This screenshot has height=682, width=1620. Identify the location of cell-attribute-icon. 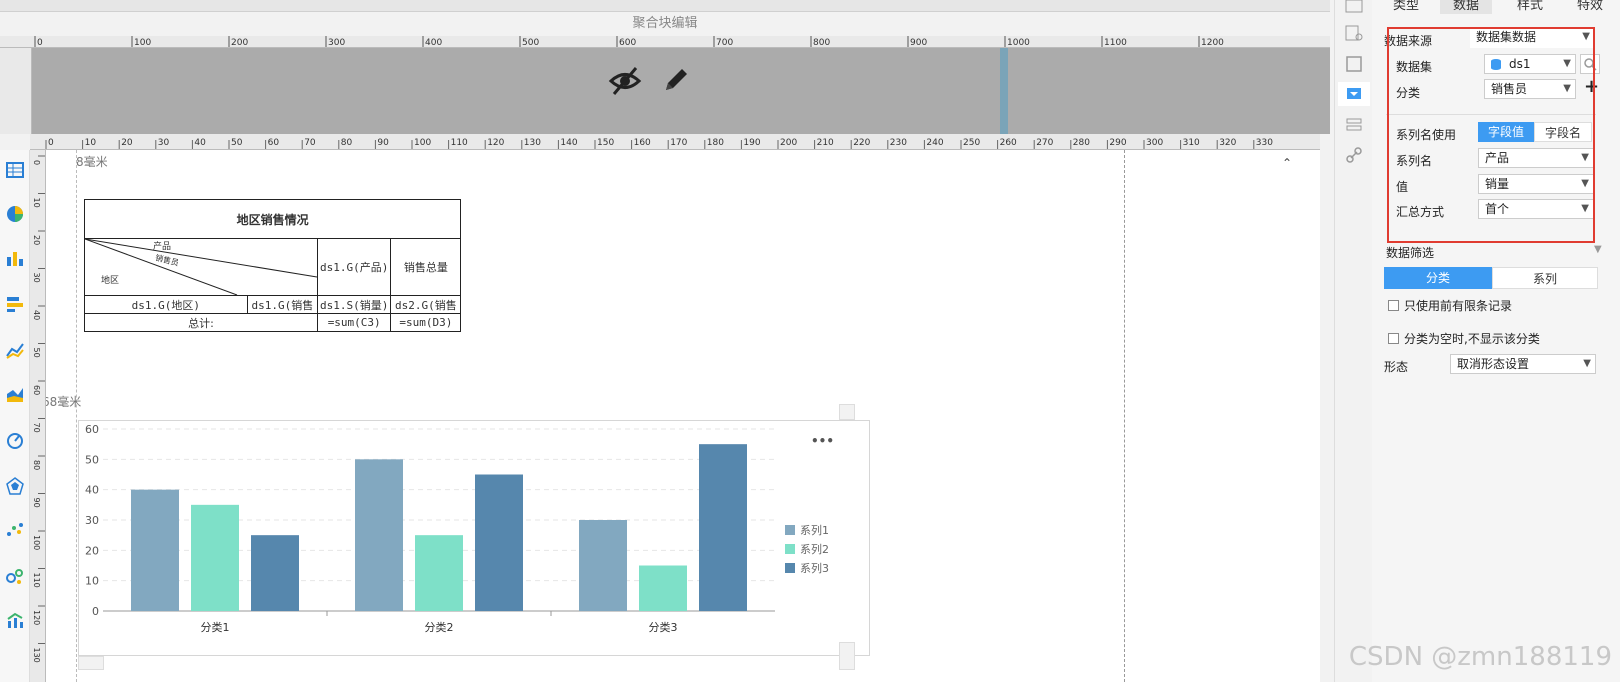
(1354, 33).